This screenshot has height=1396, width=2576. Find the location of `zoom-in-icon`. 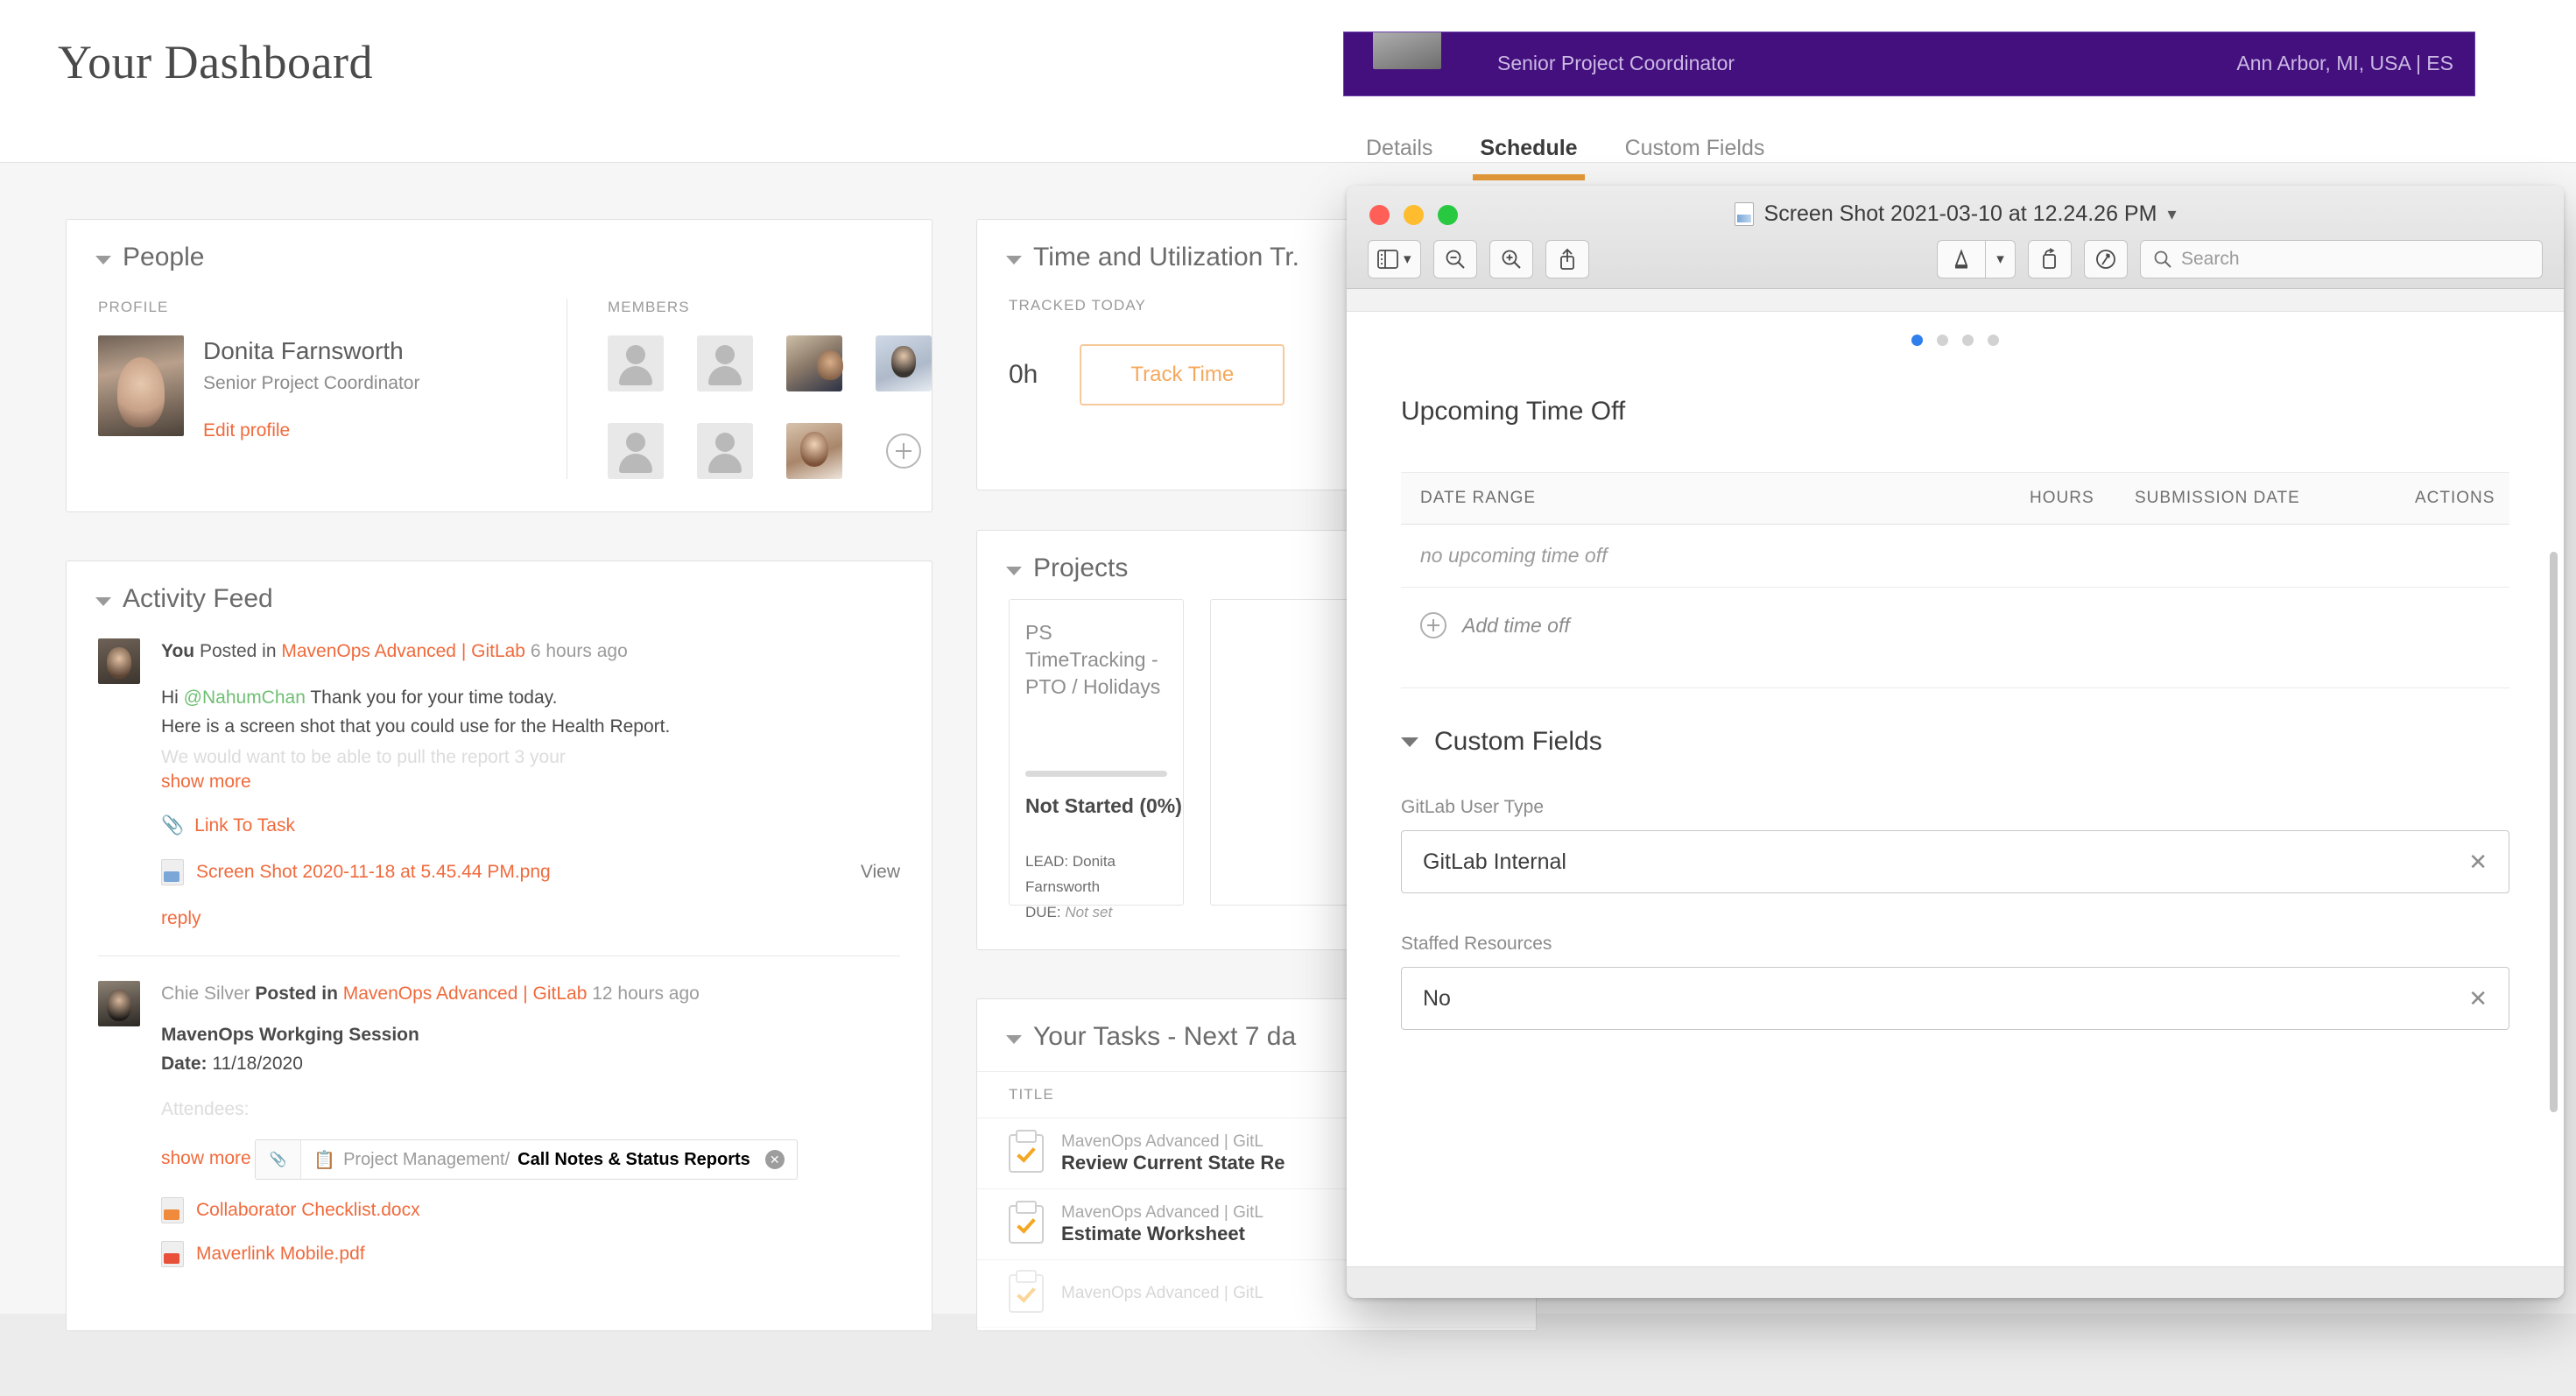

zoom-in-icon is located at coordinates (1511, 259).